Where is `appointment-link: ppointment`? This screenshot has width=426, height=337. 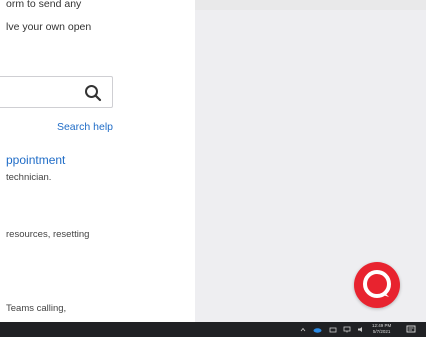
appointment-link: ppointment is located at coordinates (35, 160).